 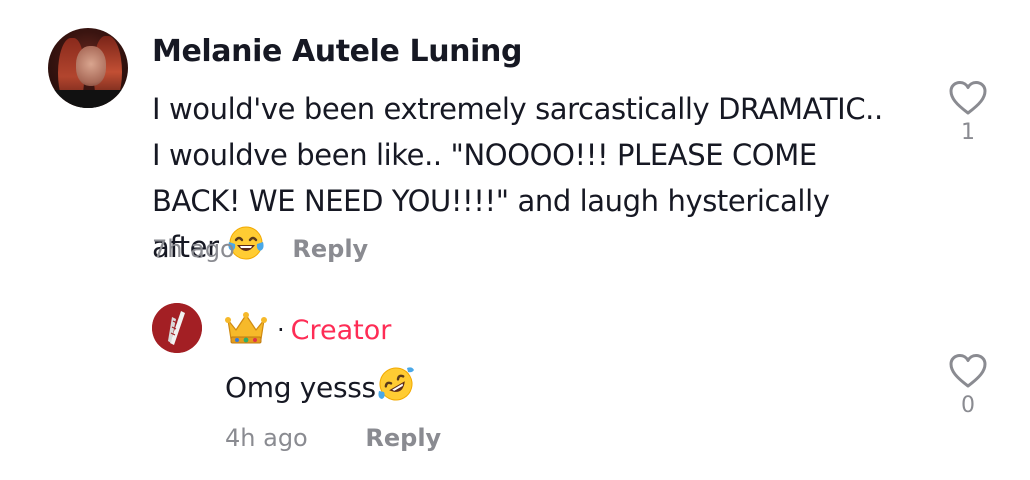 What do you see at coordinates (396, 387) in the screenshot?
I see `rolling-on-the-floor-laughing-icon` at bounding box center [396, 387].